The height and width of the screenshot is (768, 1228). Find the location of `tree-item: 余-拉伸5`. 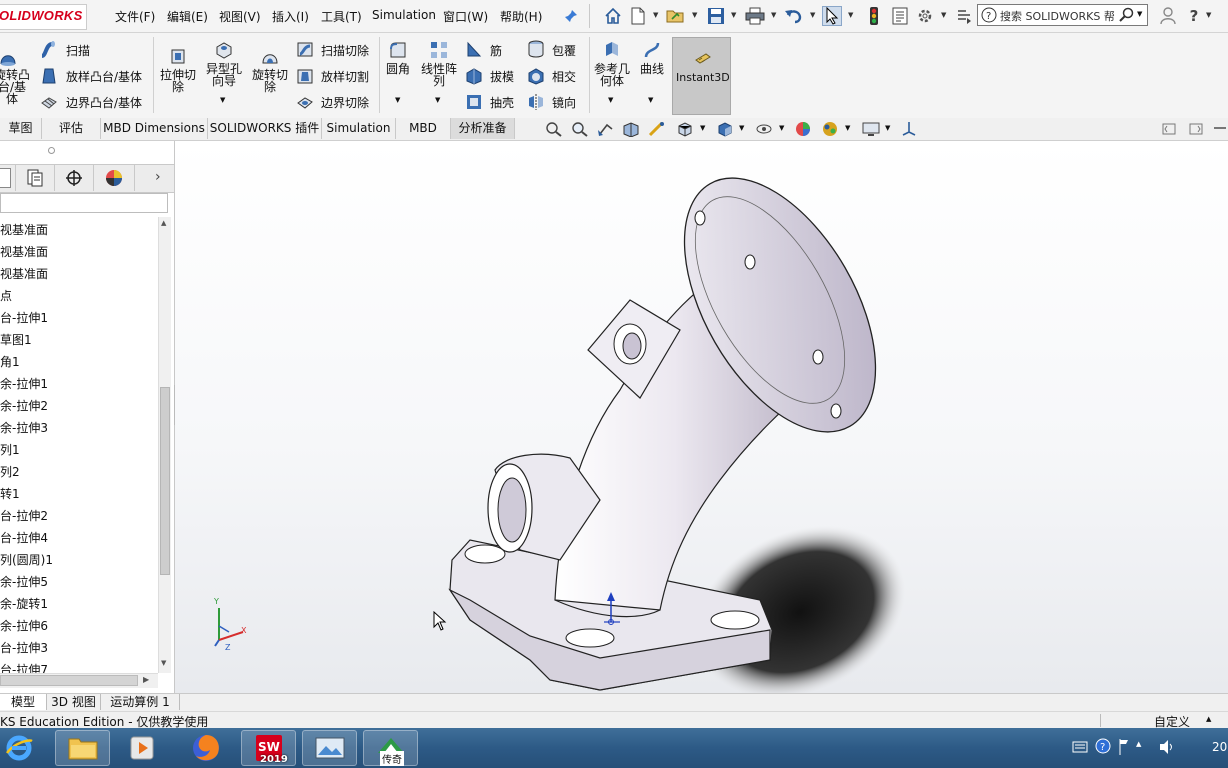

tree-item: 余-拉伸5 is located at coordinates (24, 581).